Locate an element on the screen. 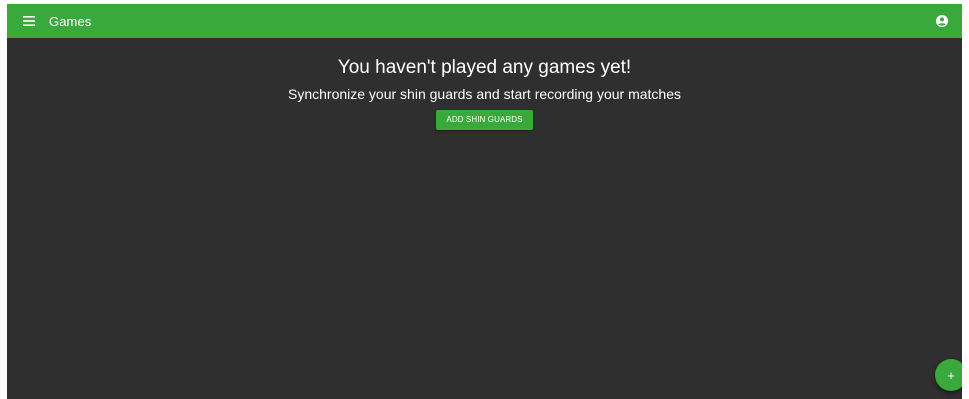 The height and width of the screenshot is (399, 969). empty-state-title: You haven't played any games yet! is located at coordinates (484, 67).